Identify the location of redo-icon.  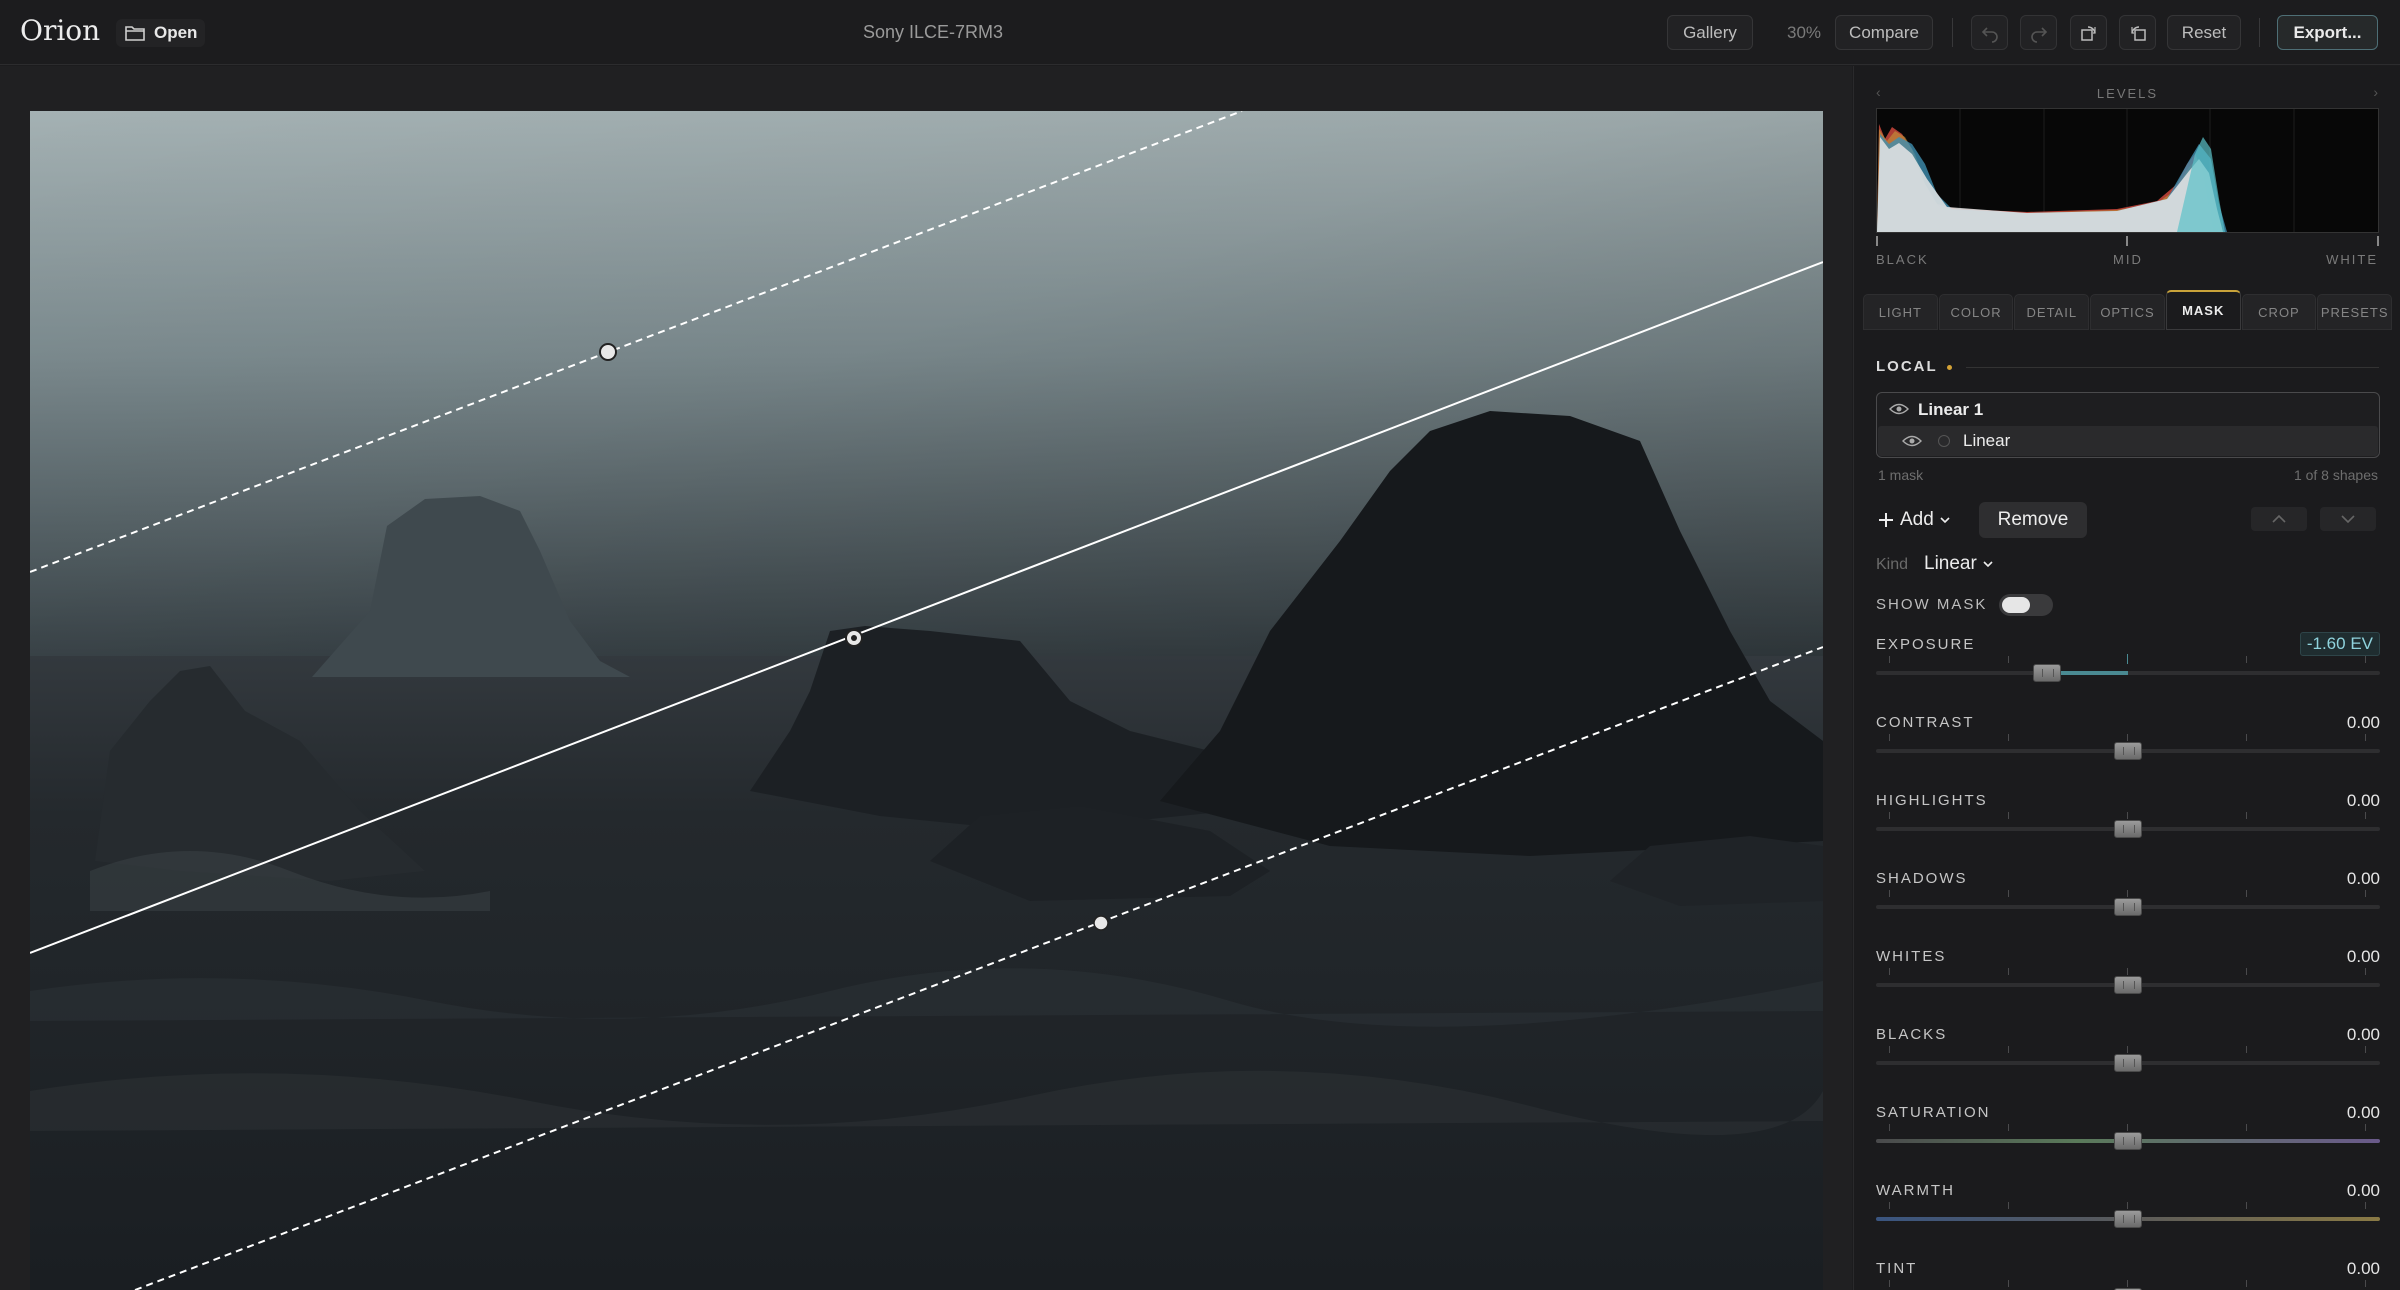
(2038, 34).